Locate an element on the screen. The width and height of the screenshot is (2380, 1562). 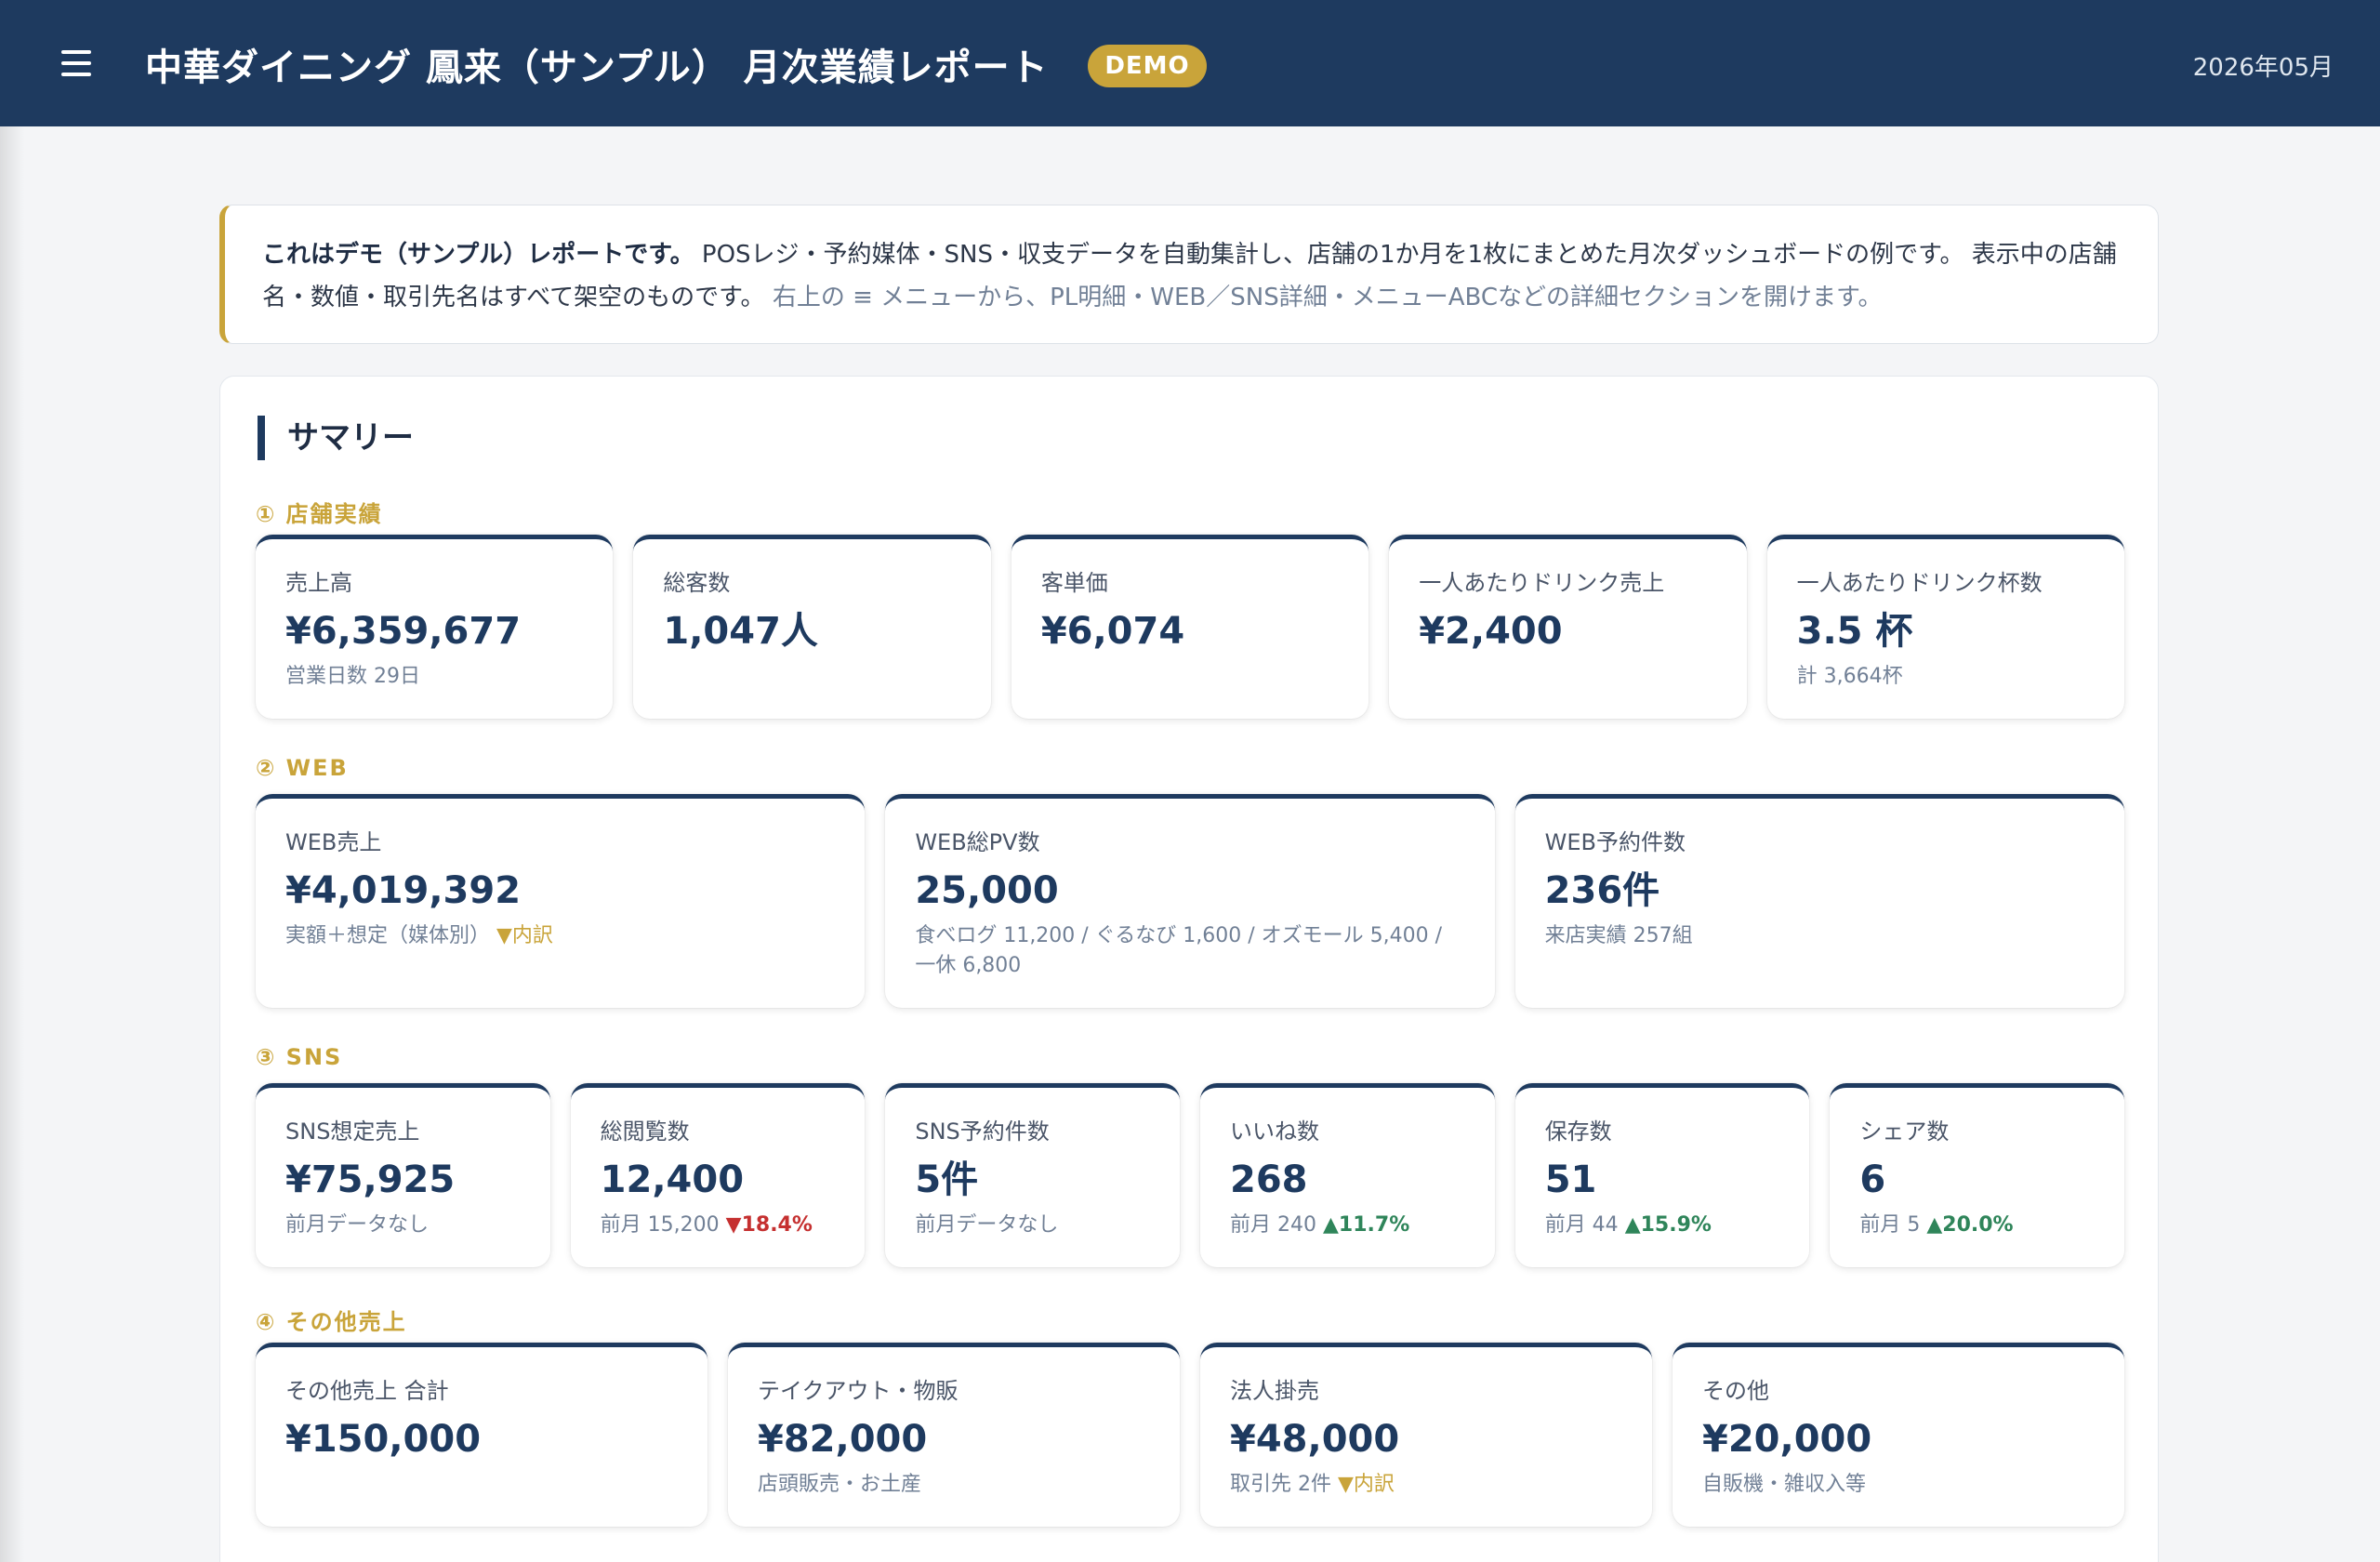
change-badge-up: ▲11.7% is located at coordinates (1366, 1225).